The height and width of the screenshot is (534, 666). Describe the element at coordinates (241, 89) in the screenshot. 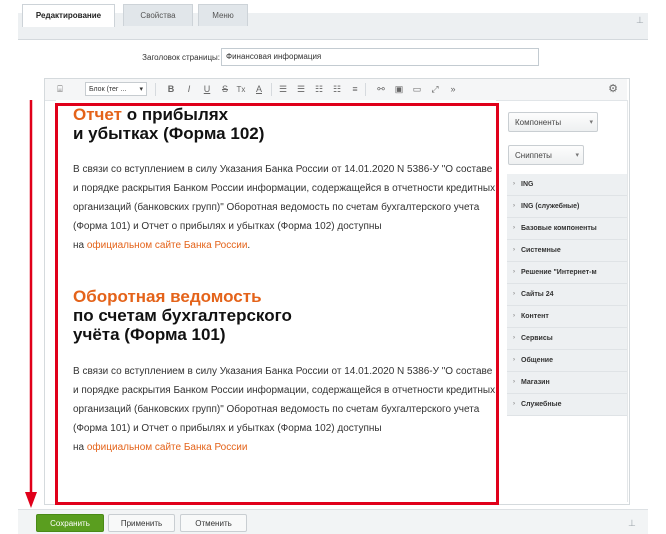

I see `clear-format-button: Tx` at that location.